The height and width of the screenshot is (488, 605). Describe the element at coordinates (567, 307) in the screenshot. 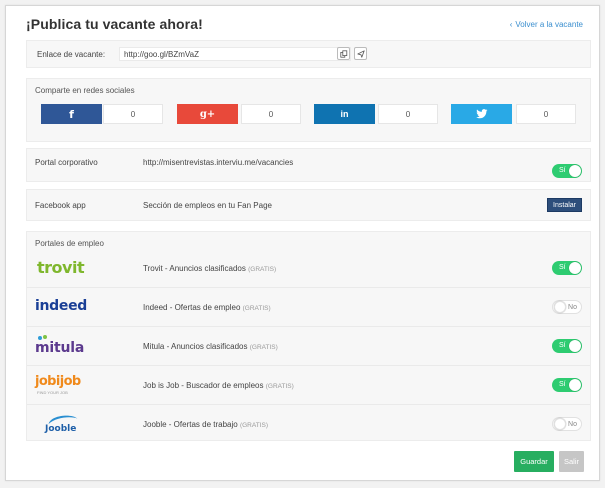

I see `indeed-toggle: No` at that location.